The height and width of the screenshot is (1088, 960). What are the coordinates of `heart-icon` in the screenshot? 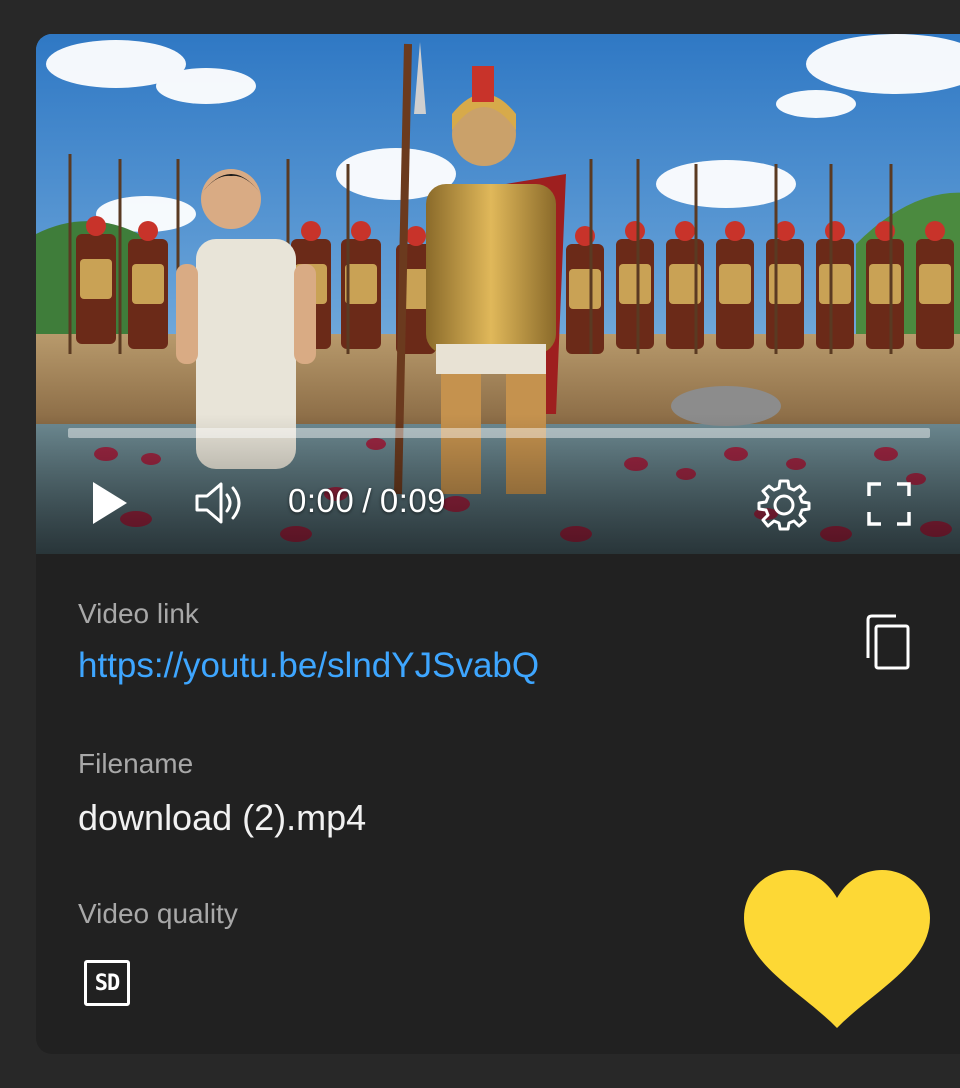 It's located at (837, 949).